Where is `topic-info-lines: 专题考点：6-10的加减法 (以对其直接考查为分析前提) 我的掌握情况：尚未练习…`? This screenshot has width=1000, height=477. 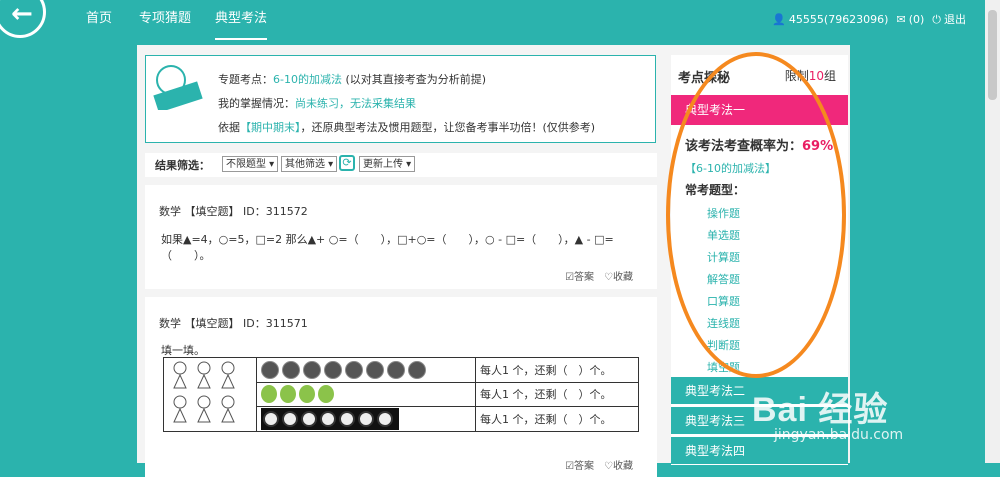
topic-info-lines: 专题考点：6-10的加减法 (以对其直接考查为分析前提) 我的掌握情况：尚未练习… is located at coordinates (406, 104).